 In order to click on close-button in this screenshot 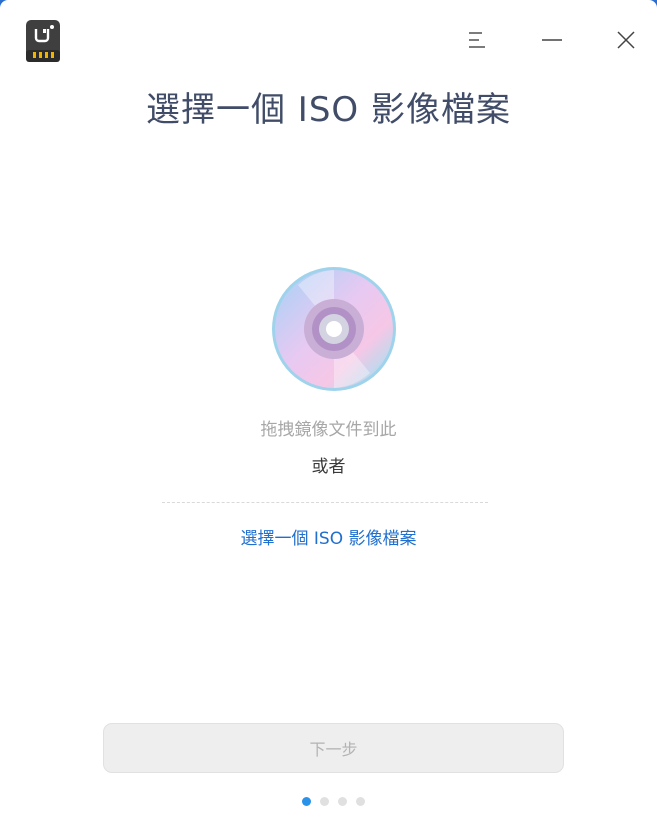, I will do `click(626, 40)`.